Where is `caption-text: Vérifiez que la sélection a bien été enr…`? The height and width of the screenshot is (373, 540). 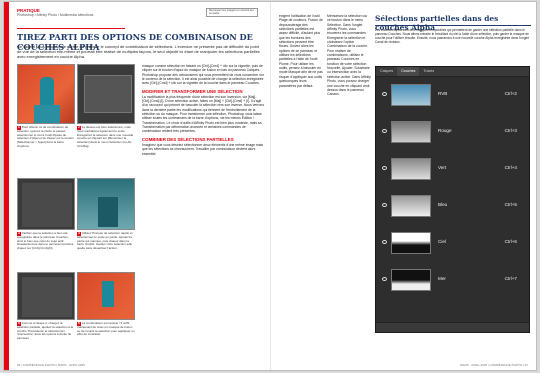 caption-text: Vérifiez que la sélection a bien été enr… is located at coordinates (45, 241).